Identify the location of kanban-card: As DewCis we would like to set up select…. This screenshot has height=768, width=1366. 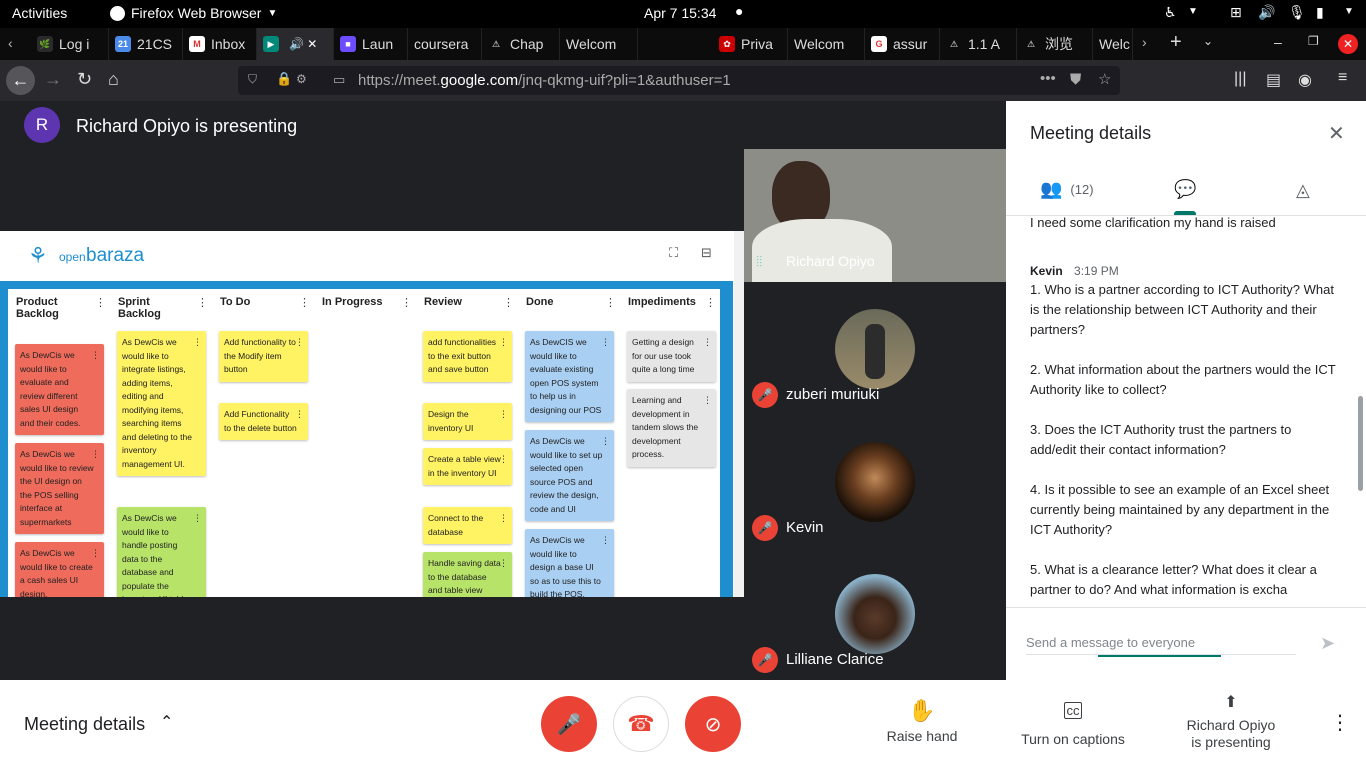
(569, 475).